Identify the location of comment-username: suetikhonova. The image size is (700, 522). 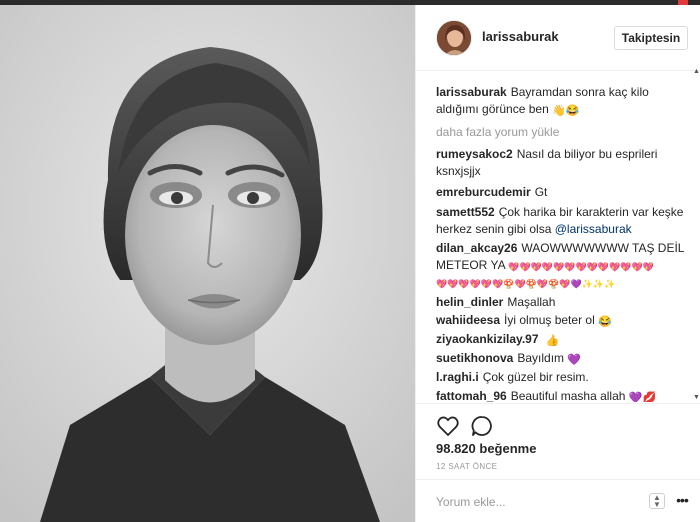
(474, 358).